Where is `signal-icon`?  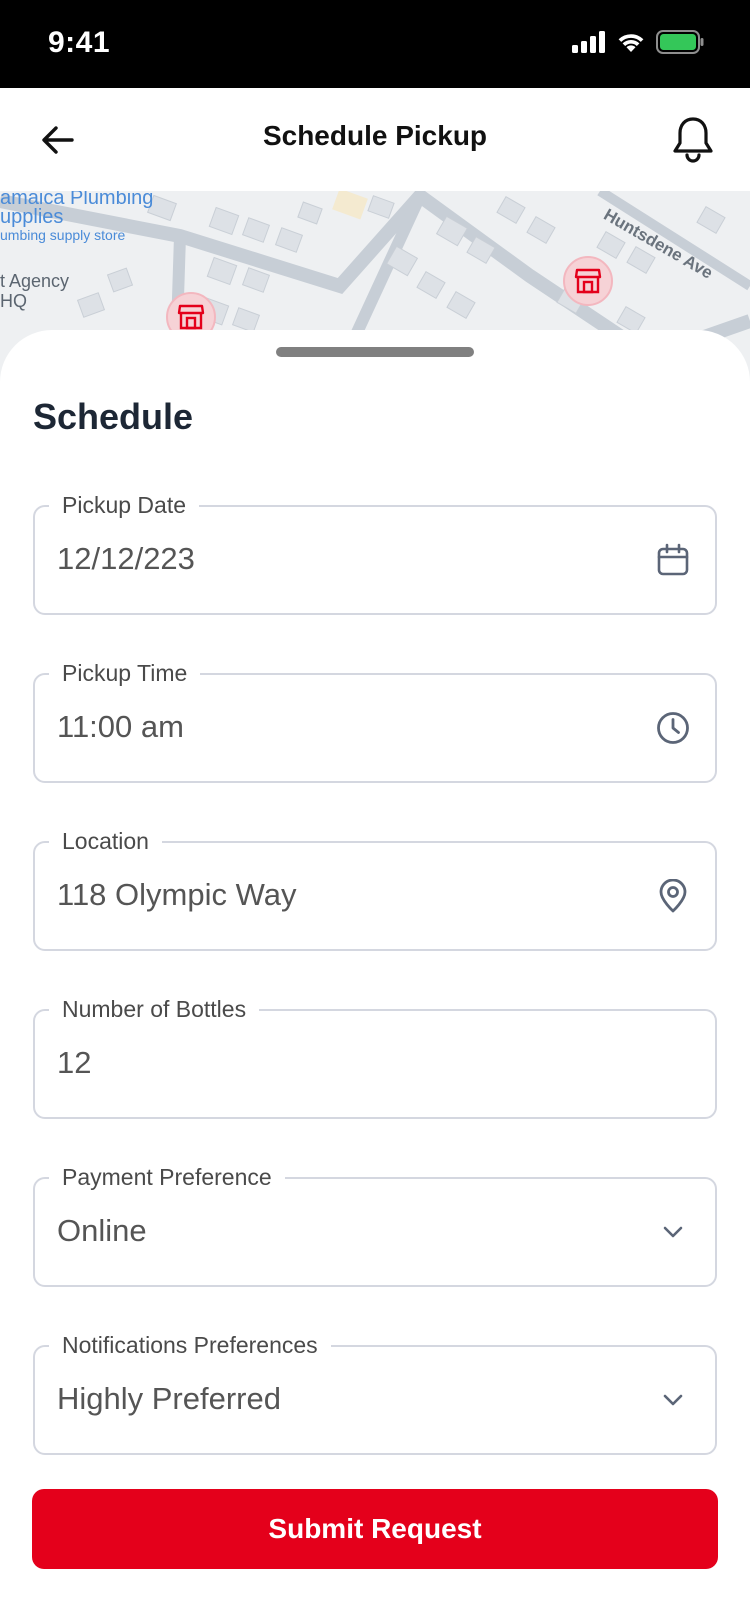 signal-icon is located at coordinates (588, 42).